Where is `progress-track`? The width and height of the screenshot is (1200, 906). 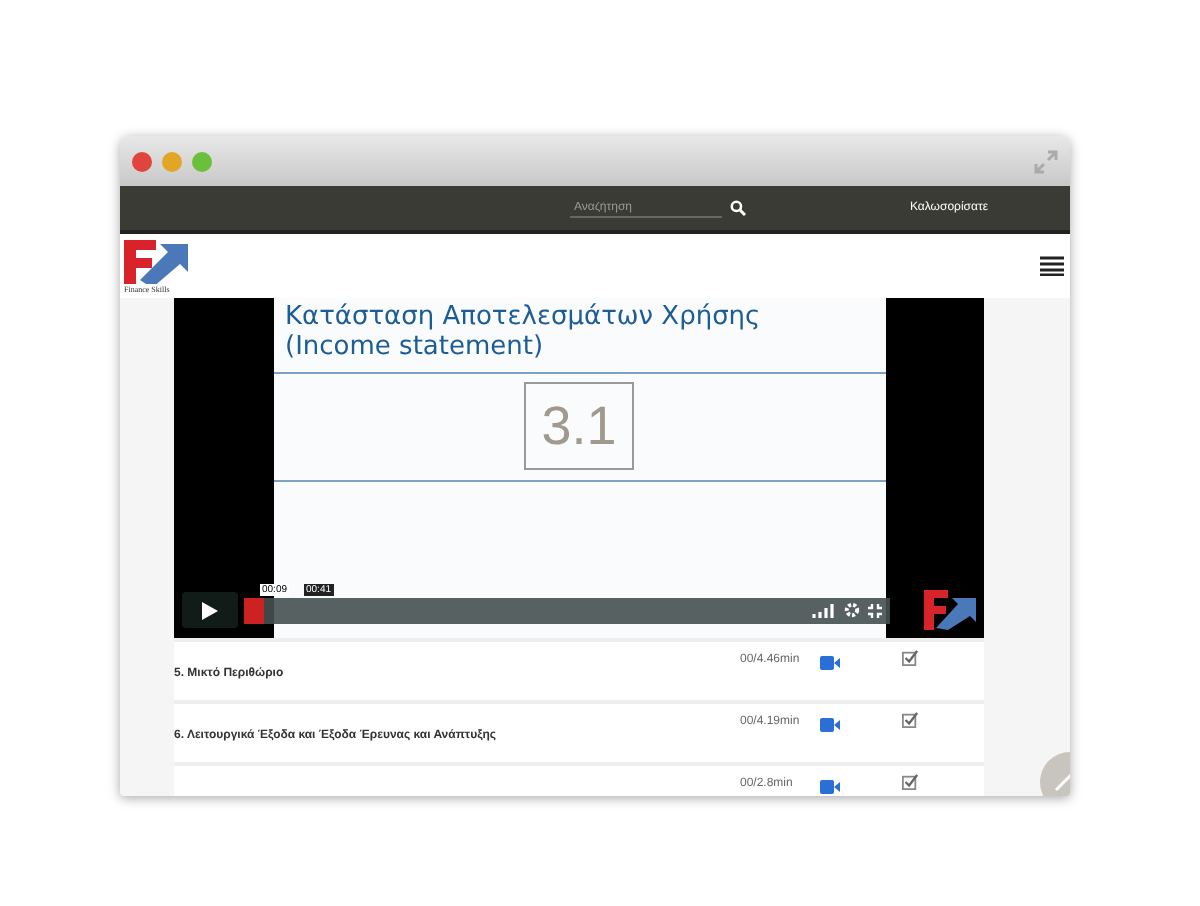 progress-track is located at coordinates (567, 610).